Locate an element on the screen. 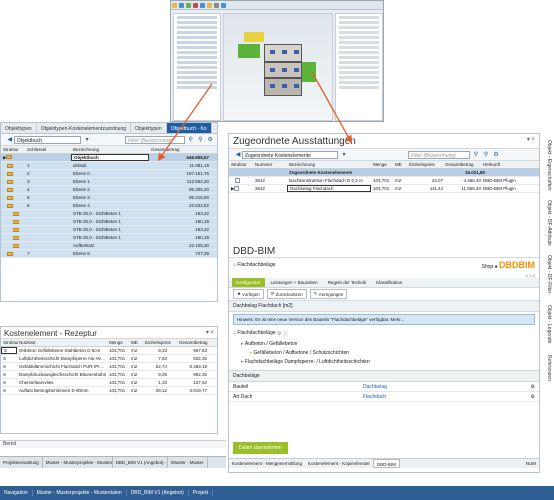 Image resolution: width=554 pixels, height=500 pixels. table-row: S Chemiefaservlies 103,701 m2 1,33 137,92 is located at coordinates (109, 383).